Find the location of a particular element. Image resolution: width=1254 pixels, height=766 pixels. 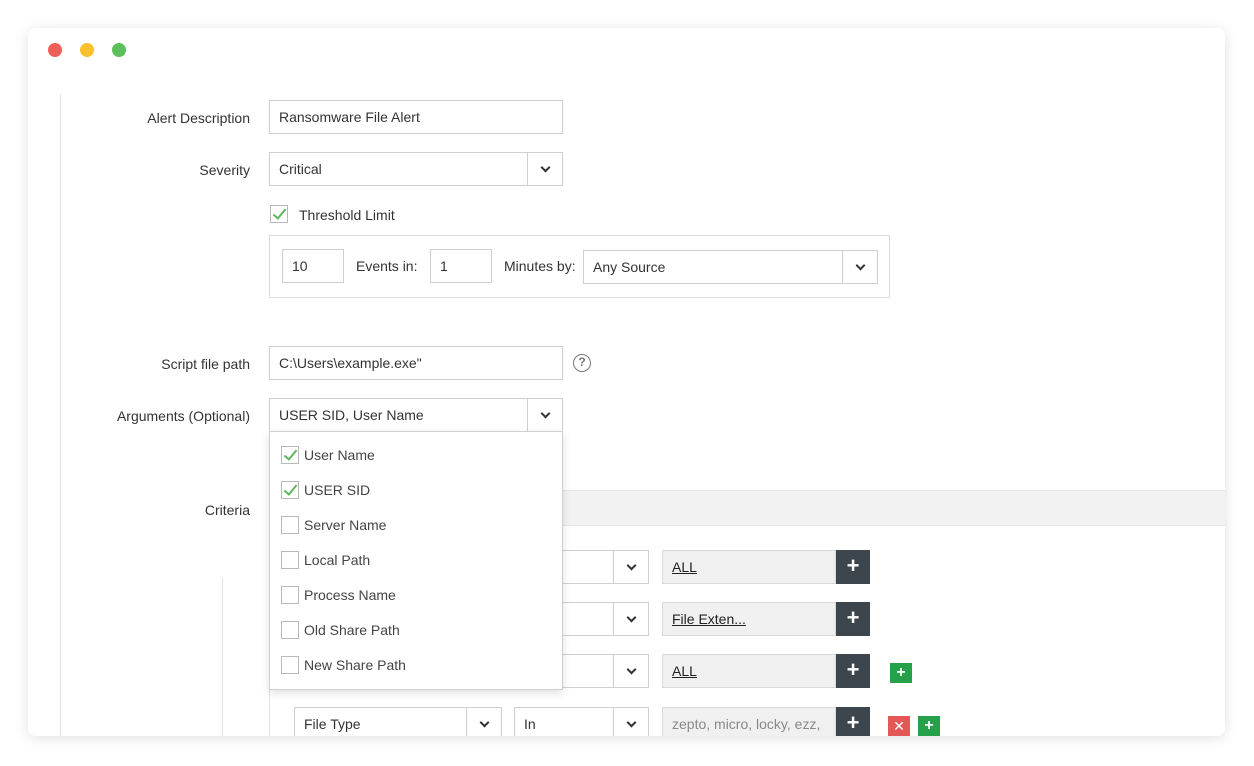

arguments-option-process-name: Process Name is located at coordinates (416, 595).